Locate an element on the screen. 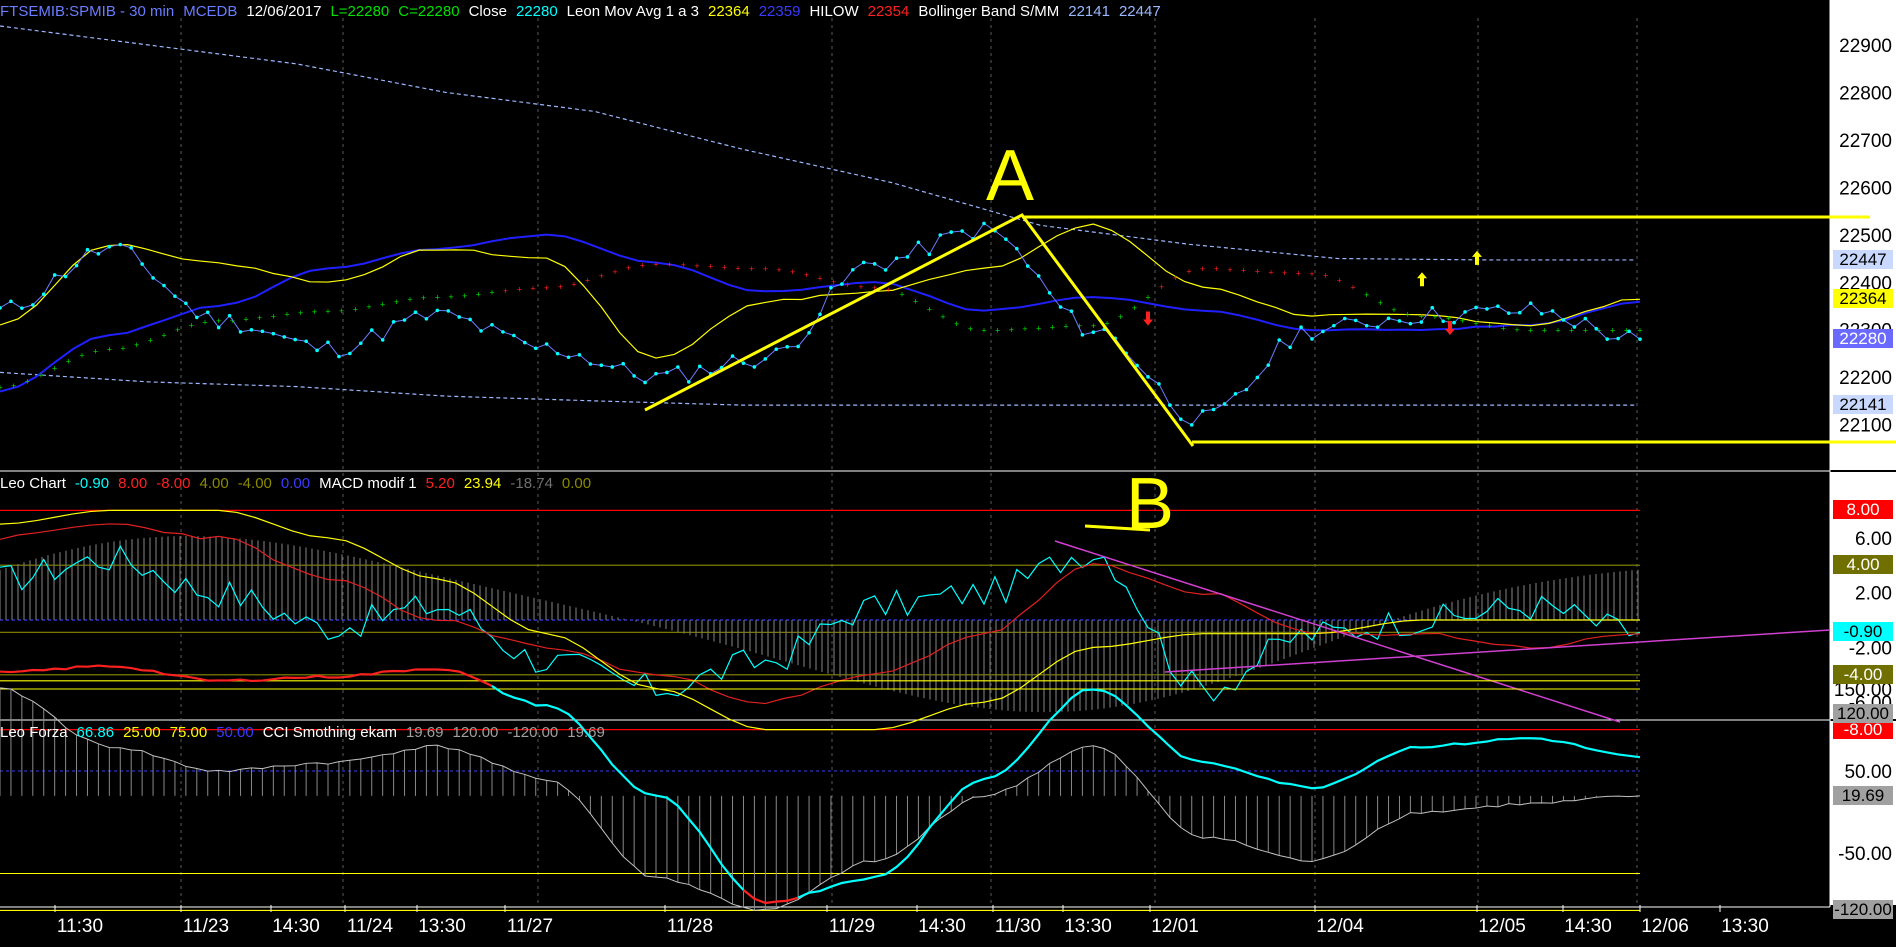 Image resolution: width=1896 pixels, height=947 pixels. header-mid-item: -18.74 is located at coordinates (531, 483).